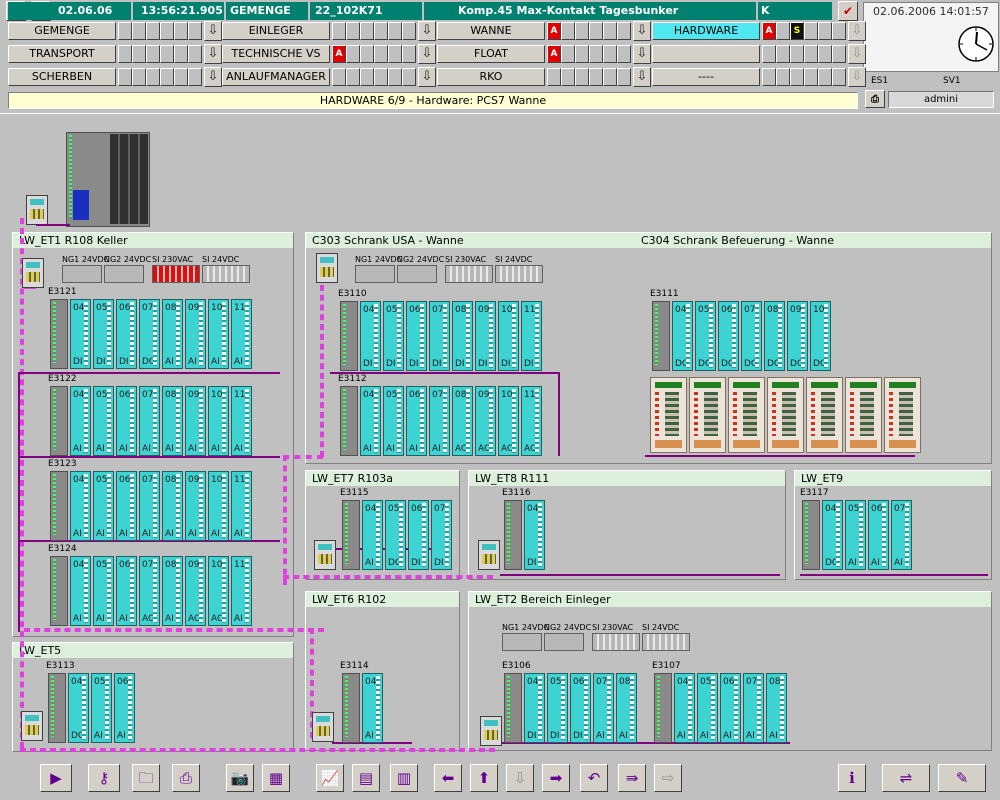  What do you see at coordinates (62, 54) in the screenshot?
I see `nav-button-1: TRANSPORT` at bounding box center [62, 54].